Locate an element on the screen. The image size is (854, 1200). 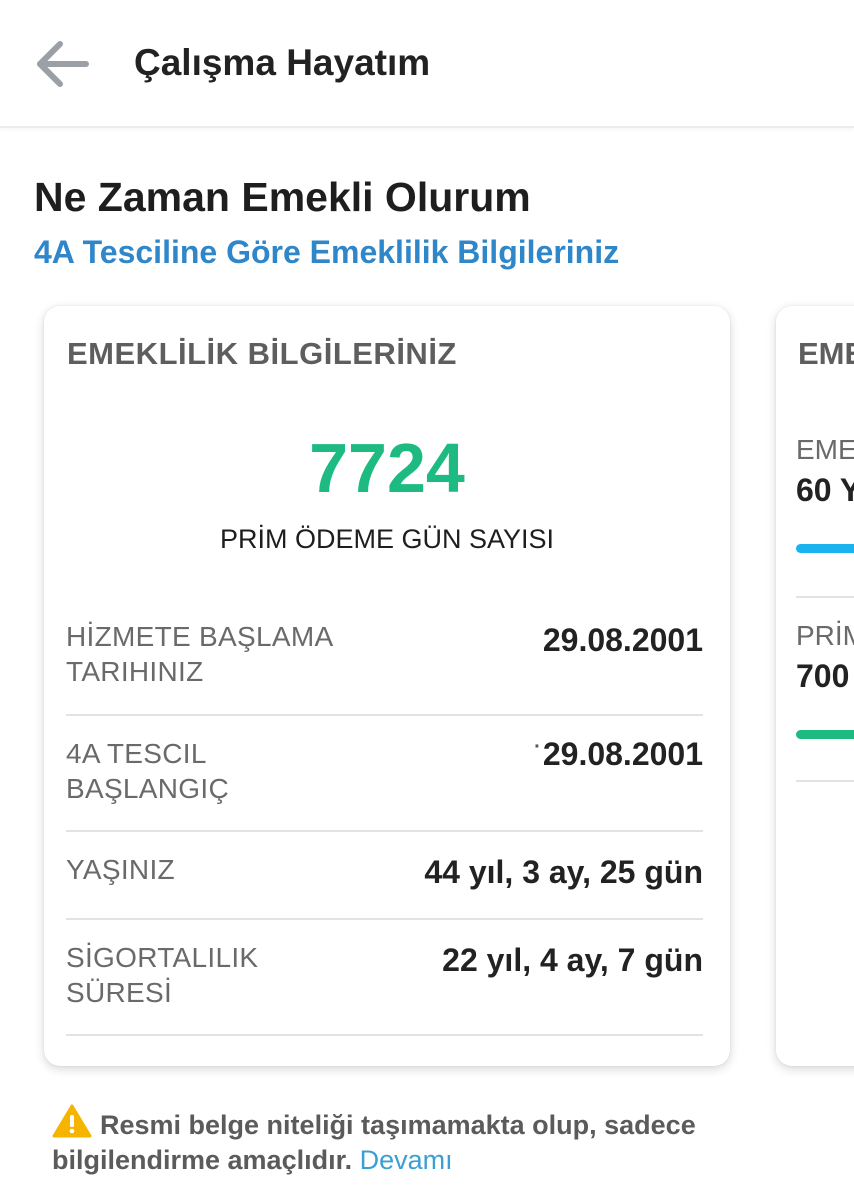
next-card-item2-label: PRİM is located at coordinates (825, 635).